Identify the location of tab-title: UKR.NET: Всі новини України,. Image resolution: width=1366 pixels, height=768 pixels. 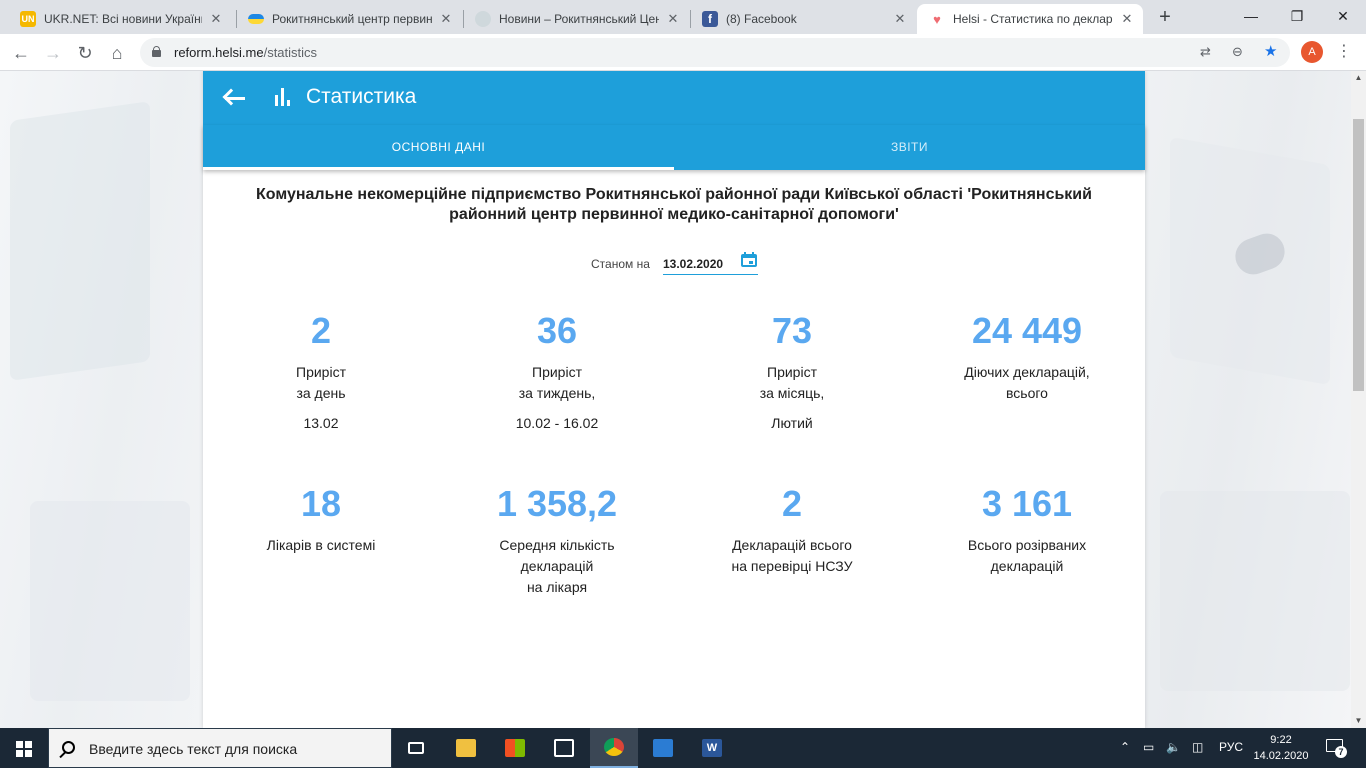
(123, 19).